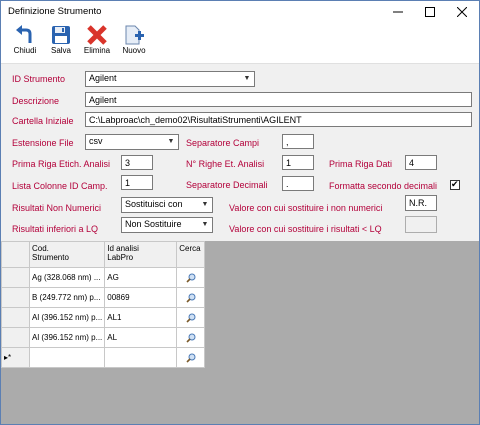 This screenshot has height=425, width=480. What do you see at coordinates (223, 143) in the screenshot?
I see `field-separator-label: Separatore Campi` at bounding box center [223, 143].